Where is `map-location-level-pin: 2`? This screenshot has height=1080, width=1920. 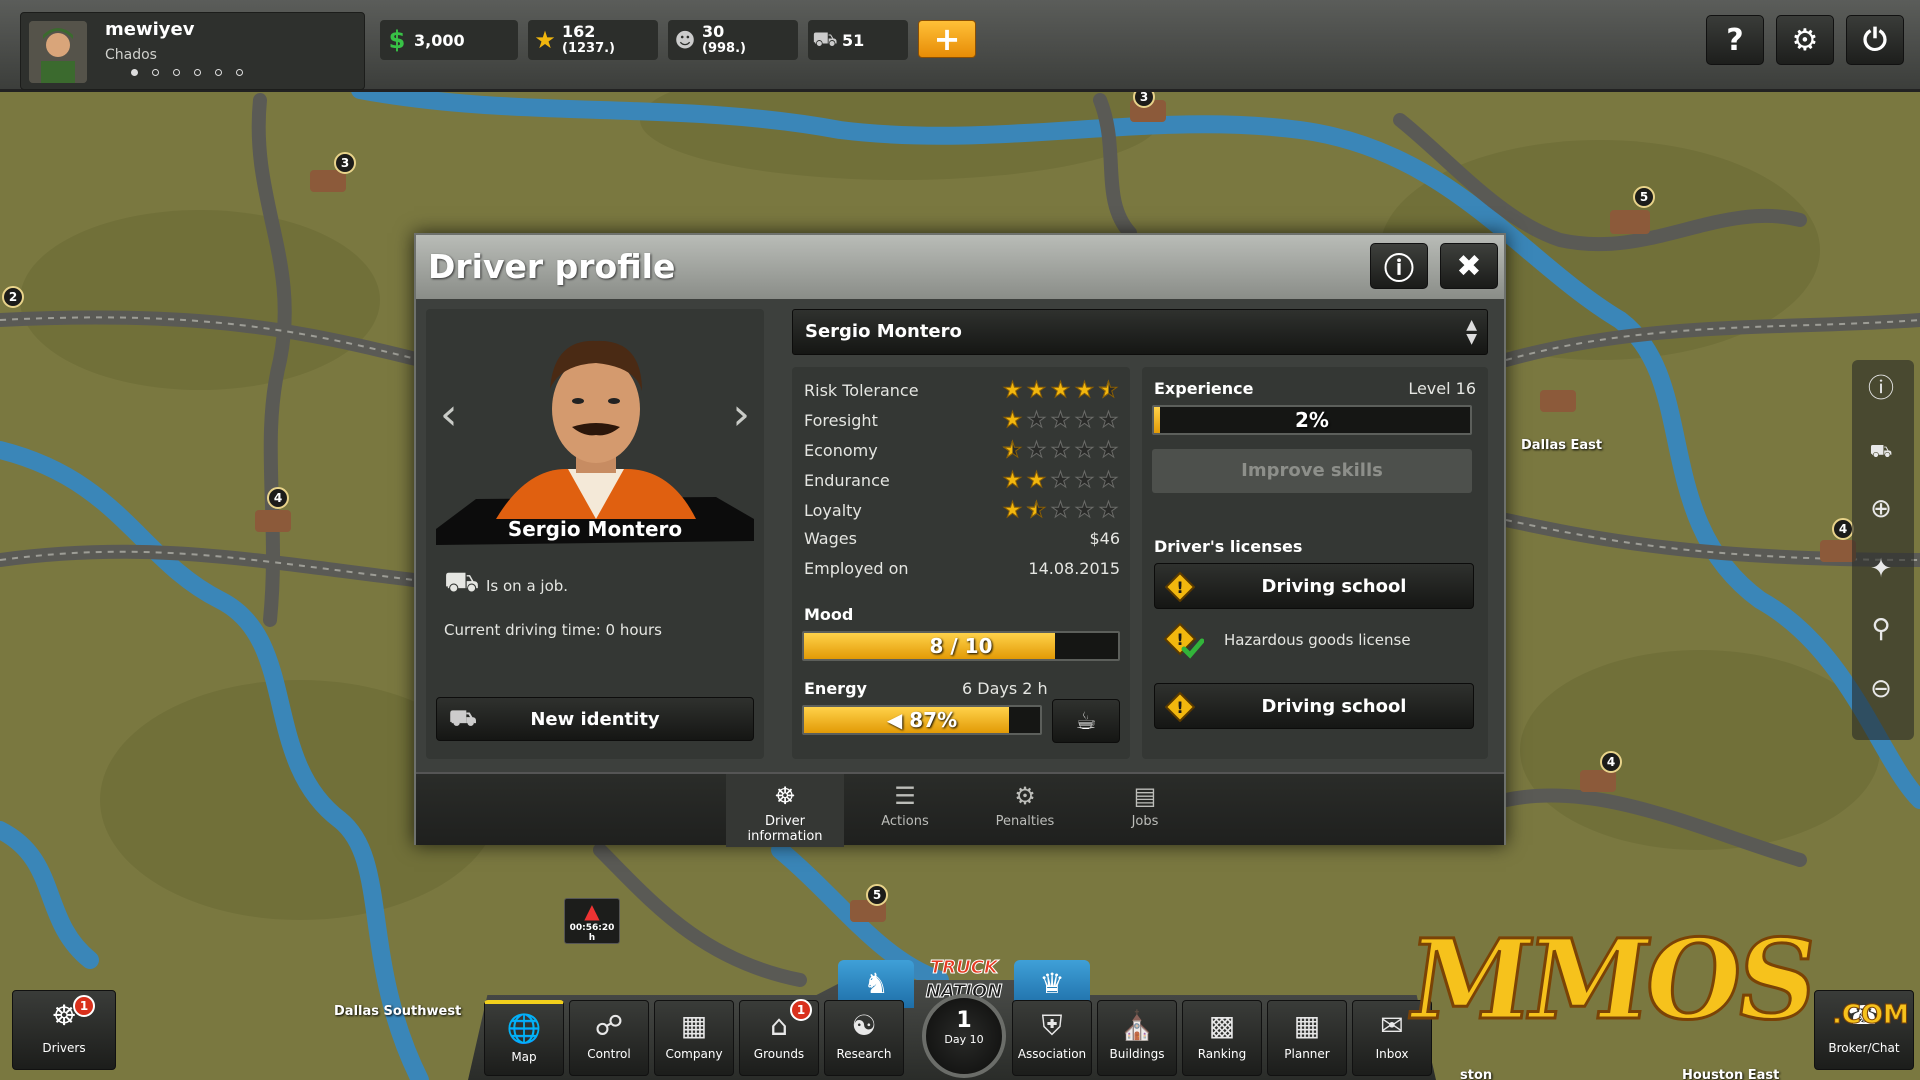 map-location-level-pin: 2 is located at coordinates (13, 297).